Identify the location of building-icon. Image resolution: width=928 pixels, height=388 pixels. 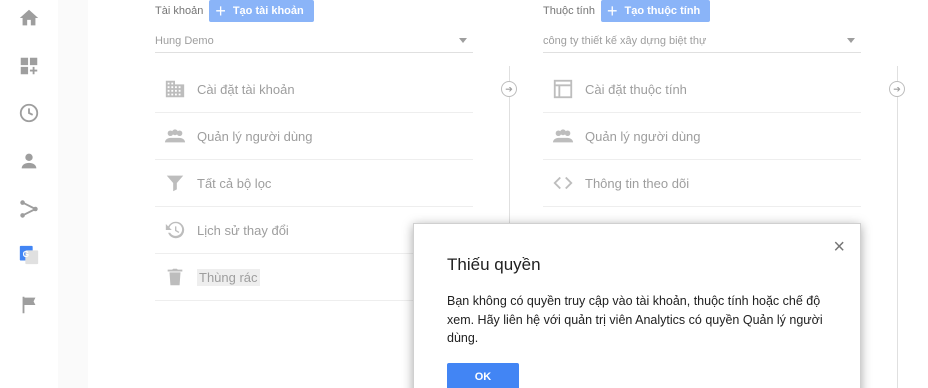
(175, 89).